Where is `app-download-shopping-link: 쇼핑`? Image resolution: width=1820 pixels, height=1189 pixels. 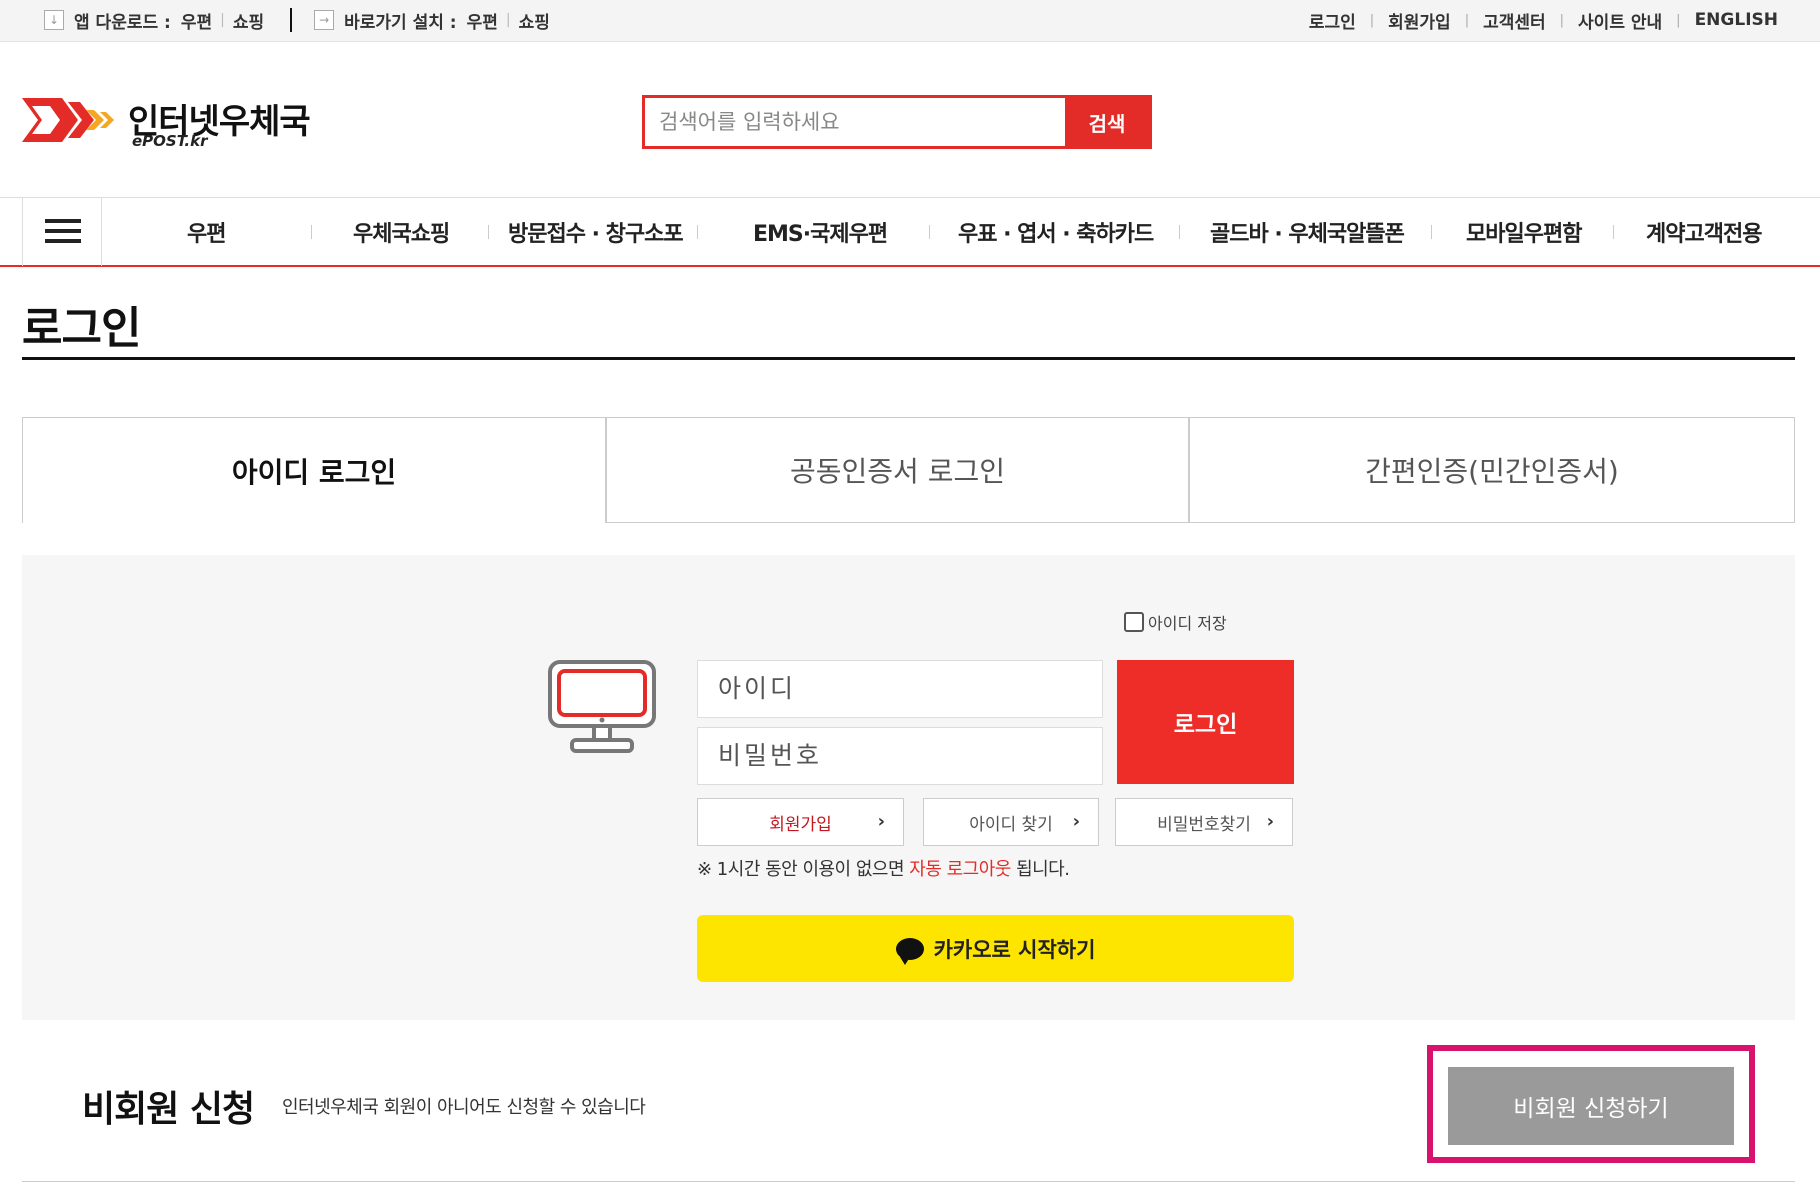 app-download-shopping-link: 쇼핑 is located at coordinates (248, 20).